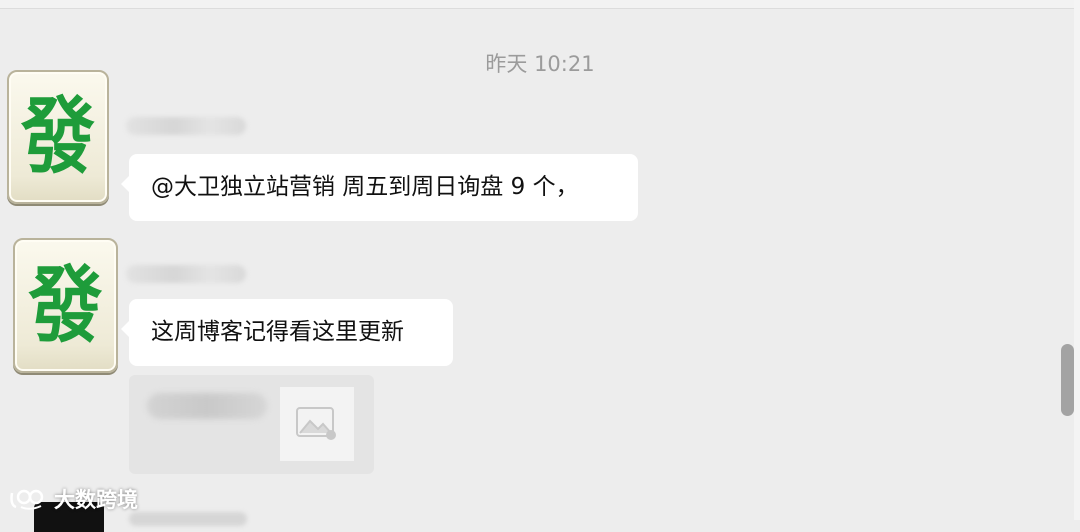 Image resolution: width=1080 pixels, height=532 pixels. I want to click on scrollbar-thumb, so click(1067, 380).